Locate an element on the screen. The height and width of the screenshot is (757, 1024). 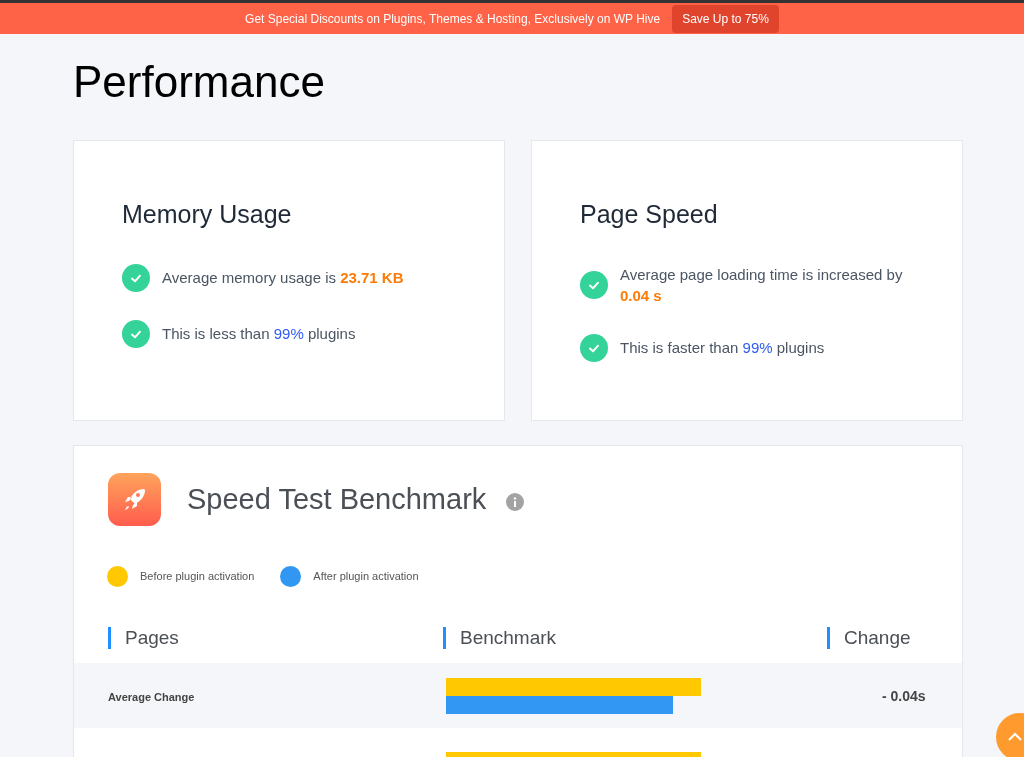
legend-label: Before plugin activation is located at coordinates (197, 577).